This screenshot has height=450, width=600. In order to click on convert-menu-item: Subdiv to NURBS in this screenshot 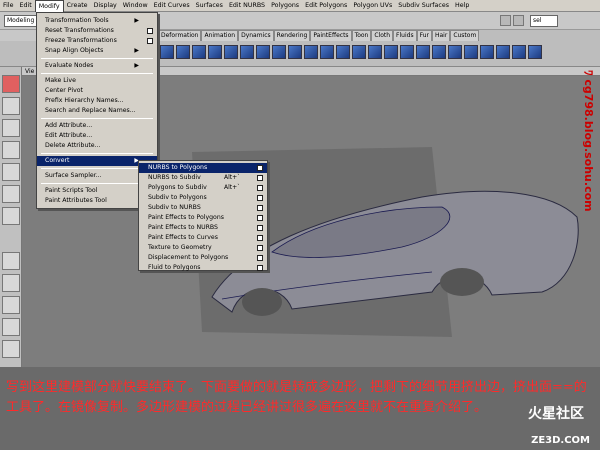, I will do `click(203, 208)`.